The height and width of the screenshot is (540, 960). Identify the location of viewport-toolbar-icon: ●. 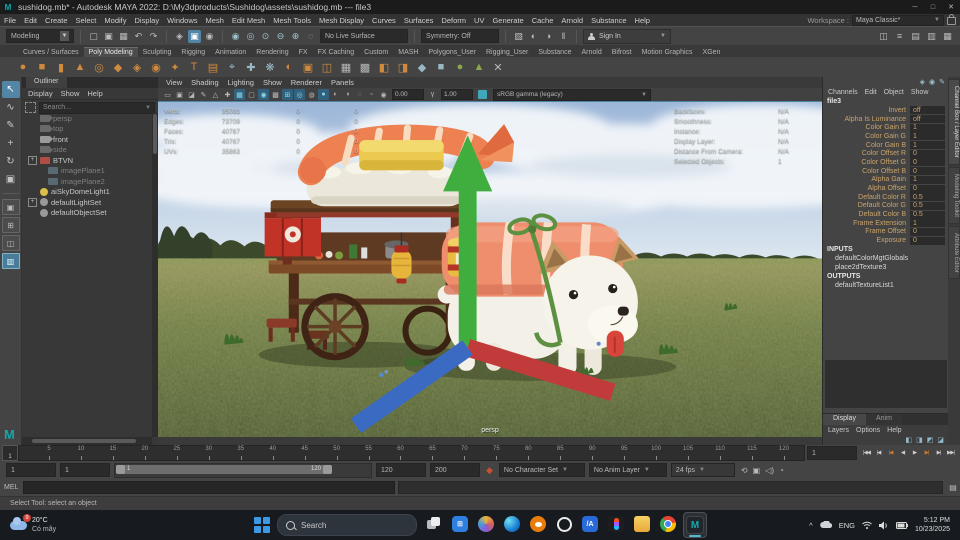
(323, 94).